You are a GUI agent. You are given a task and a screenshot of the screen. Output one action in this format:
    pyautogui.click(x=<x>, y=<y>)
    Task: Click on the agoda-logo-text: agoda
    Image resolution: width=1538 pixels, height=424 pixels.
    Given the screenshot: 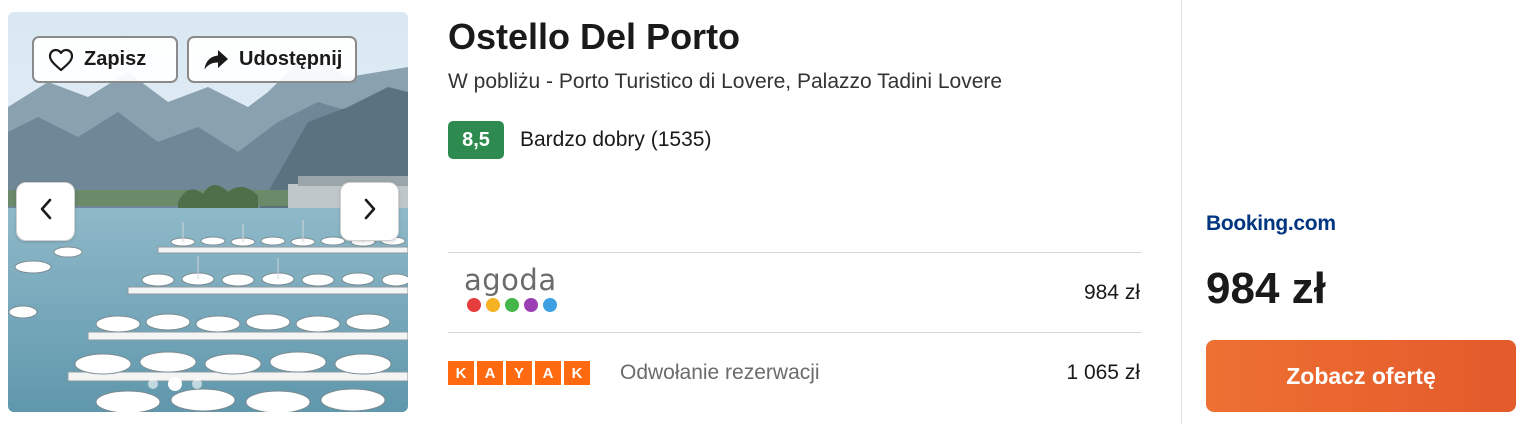 What is the action you would take?
    pyautogui.click(x=510, y=280)
    